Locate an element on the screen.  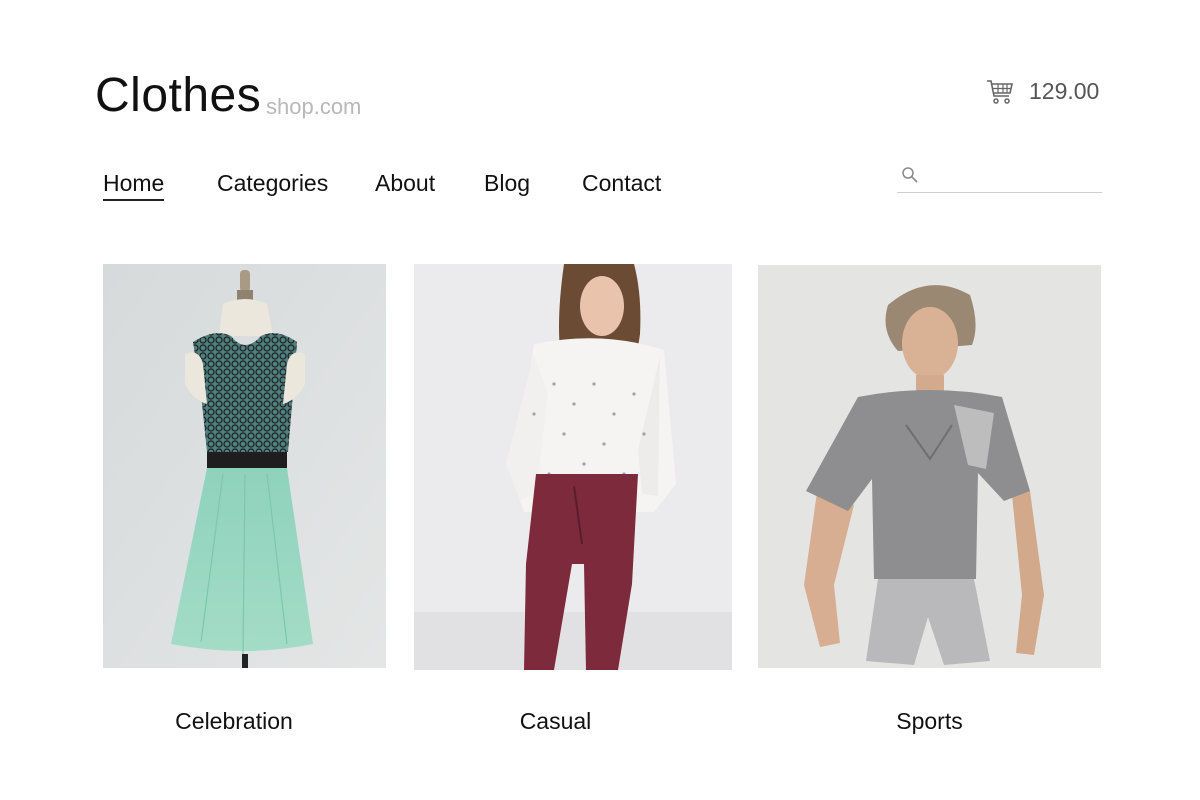
cart-summary: 129.00 is located at coordinates (1042, 91).